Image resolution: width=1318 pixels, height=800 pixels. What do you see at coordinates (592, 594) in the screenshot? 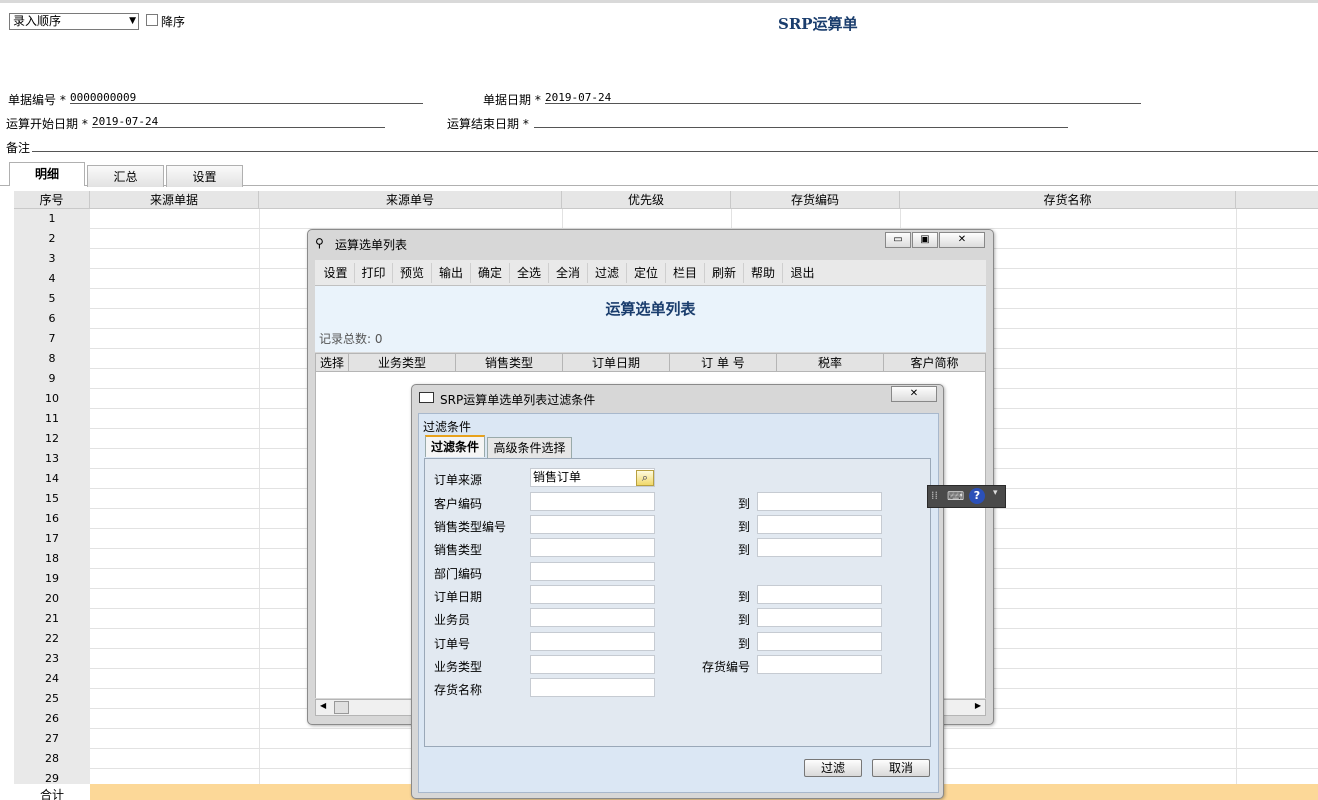
I see `order-date-from-input` at bounding box center [592, 594].